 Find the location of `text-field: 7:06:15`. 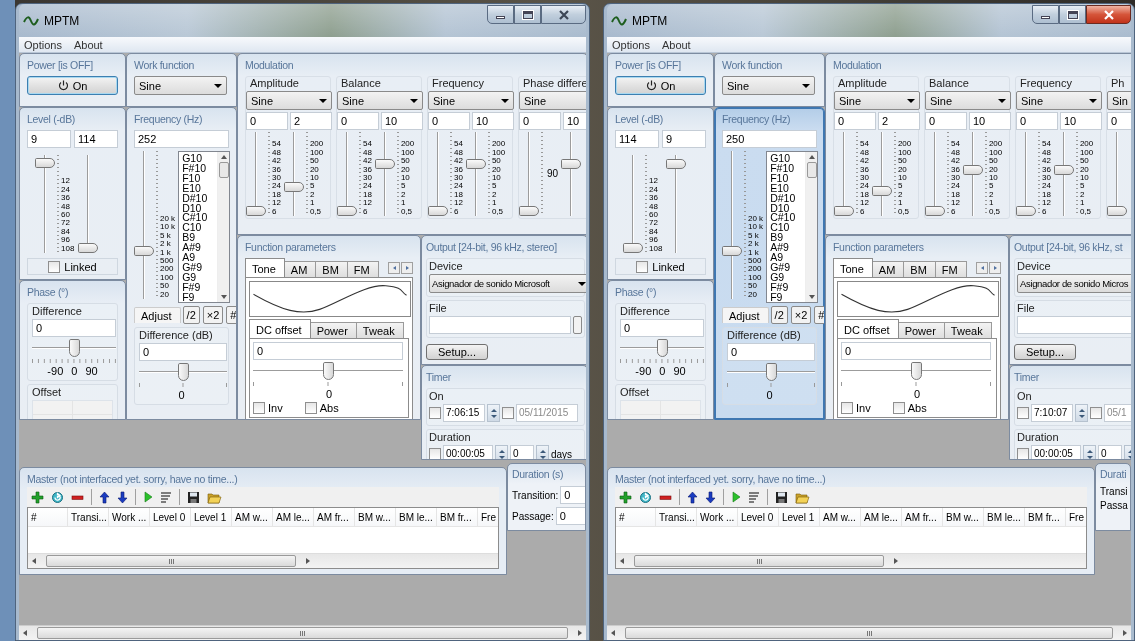

text-field: 7:06:15 is located at coordinates (464, 413).